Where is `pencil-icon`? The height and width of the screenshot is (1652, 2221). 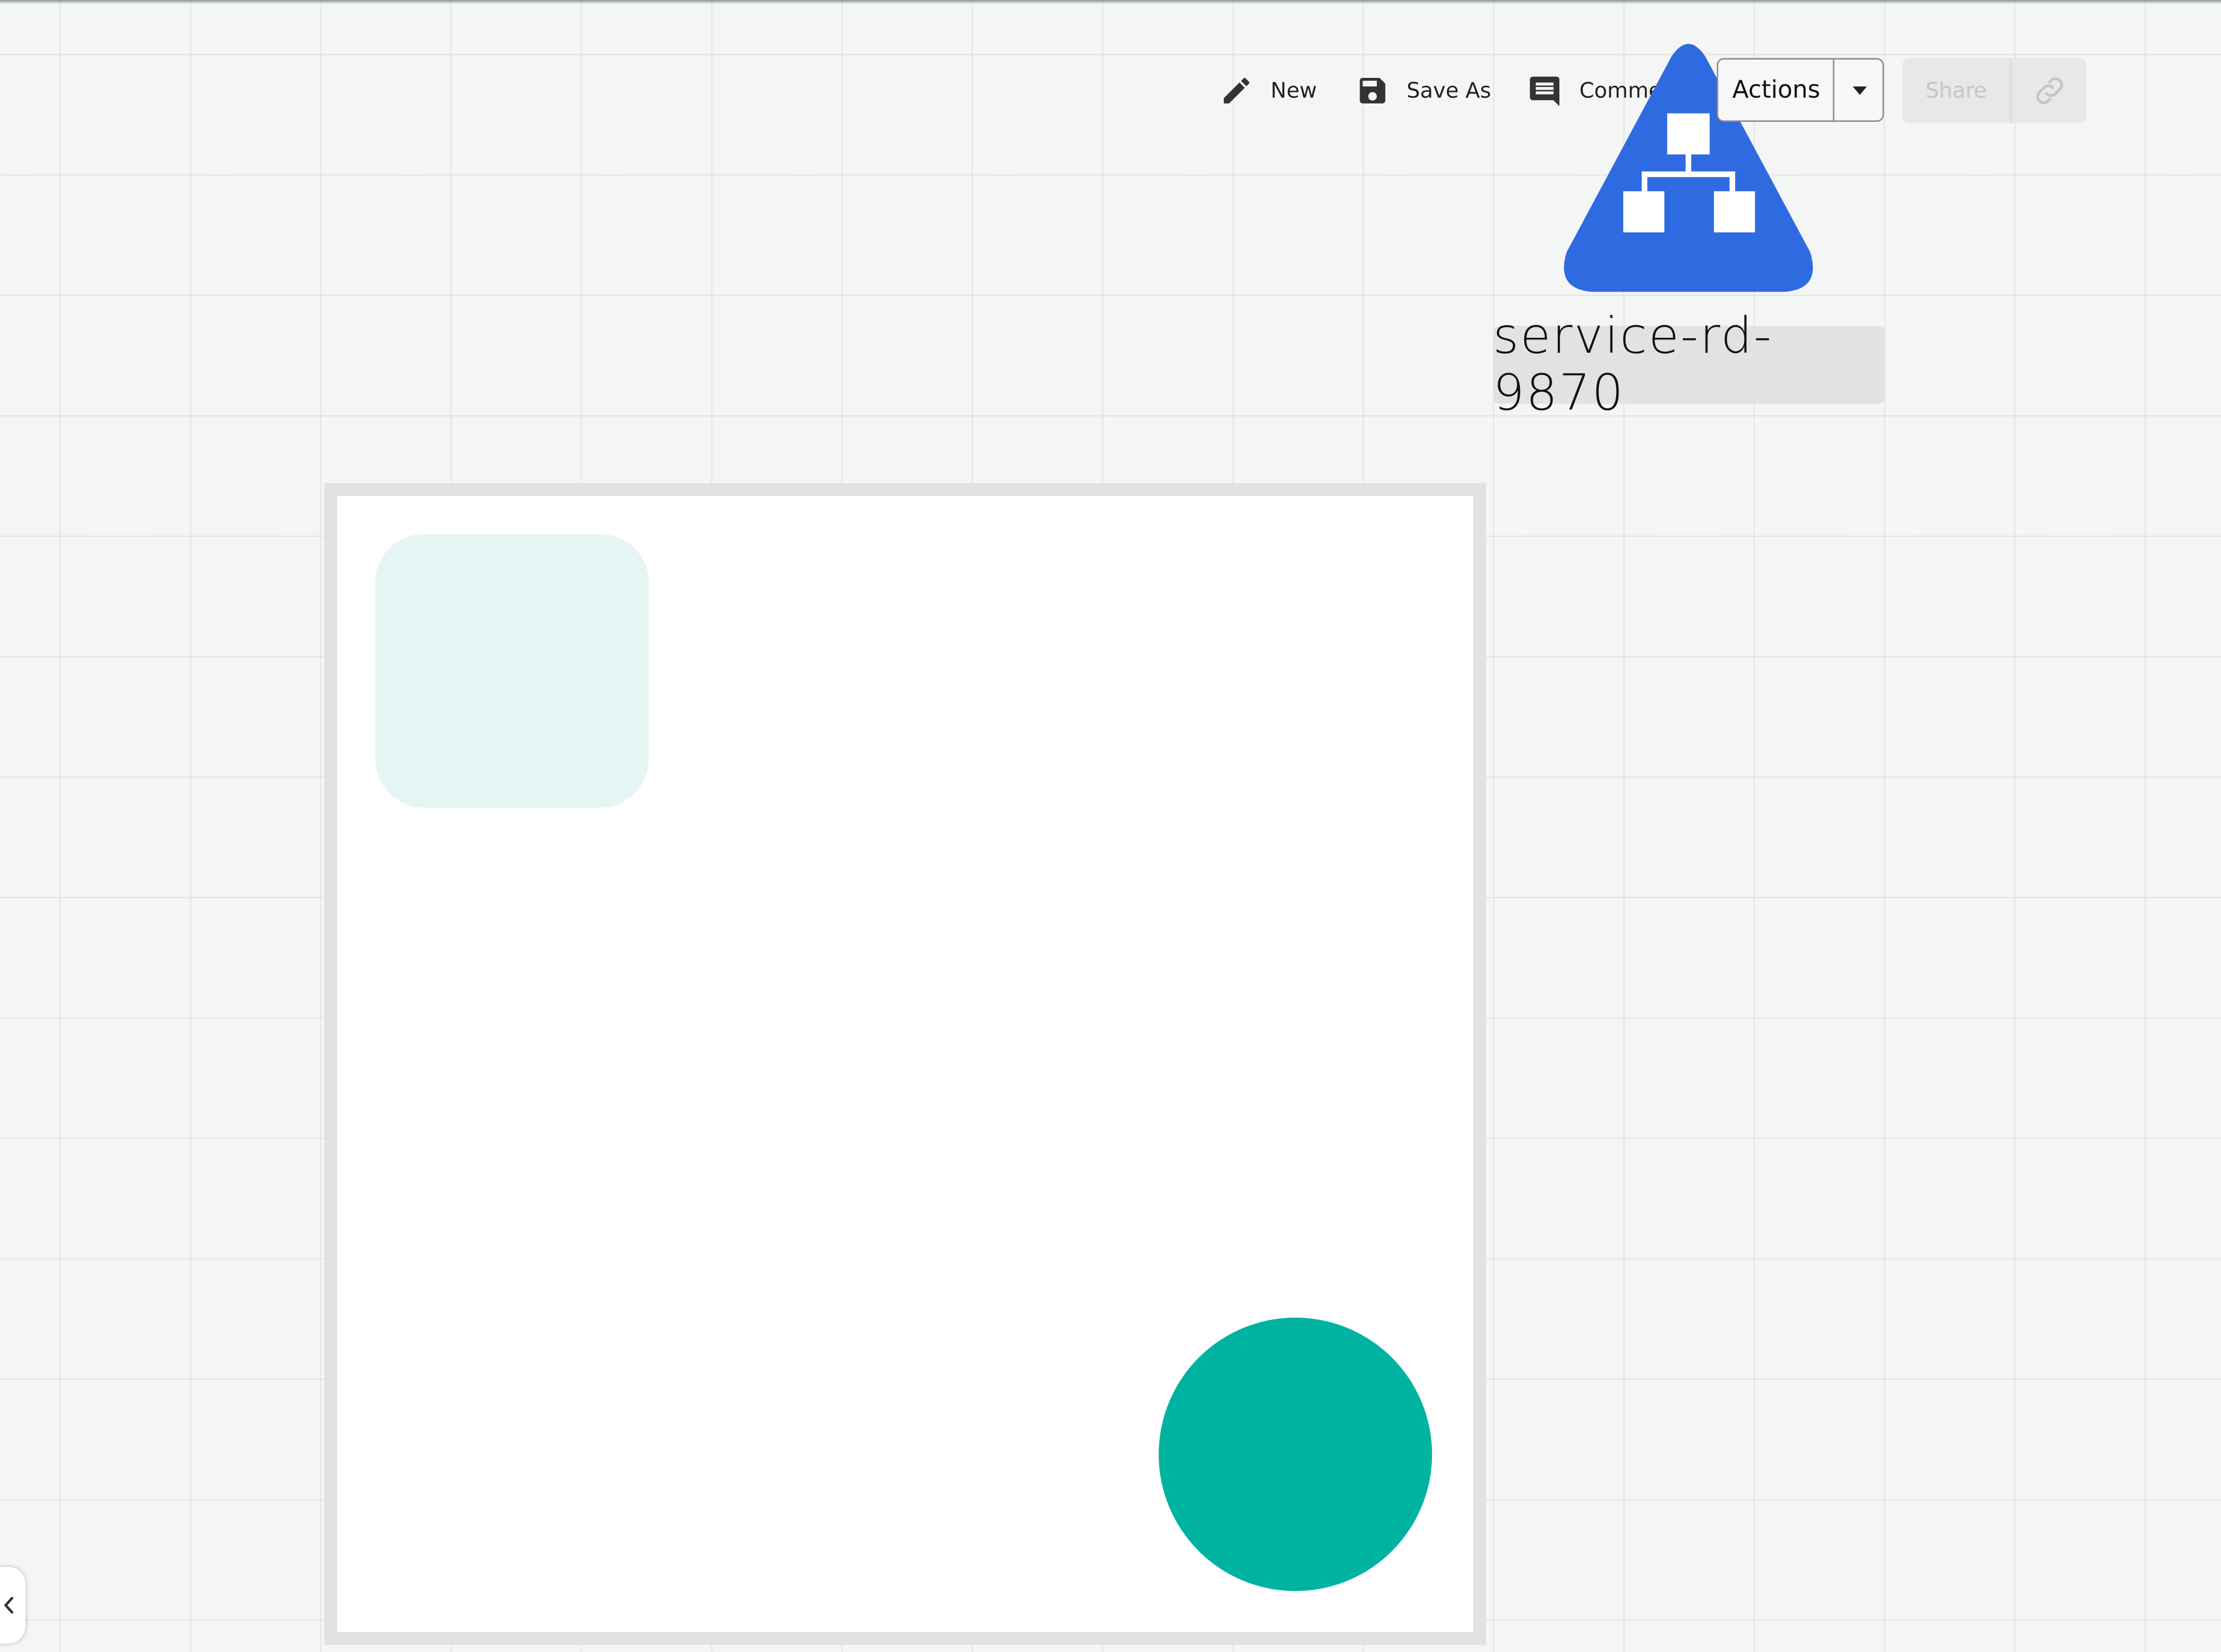
pencil-icon is located at coordinates (1236, 90).